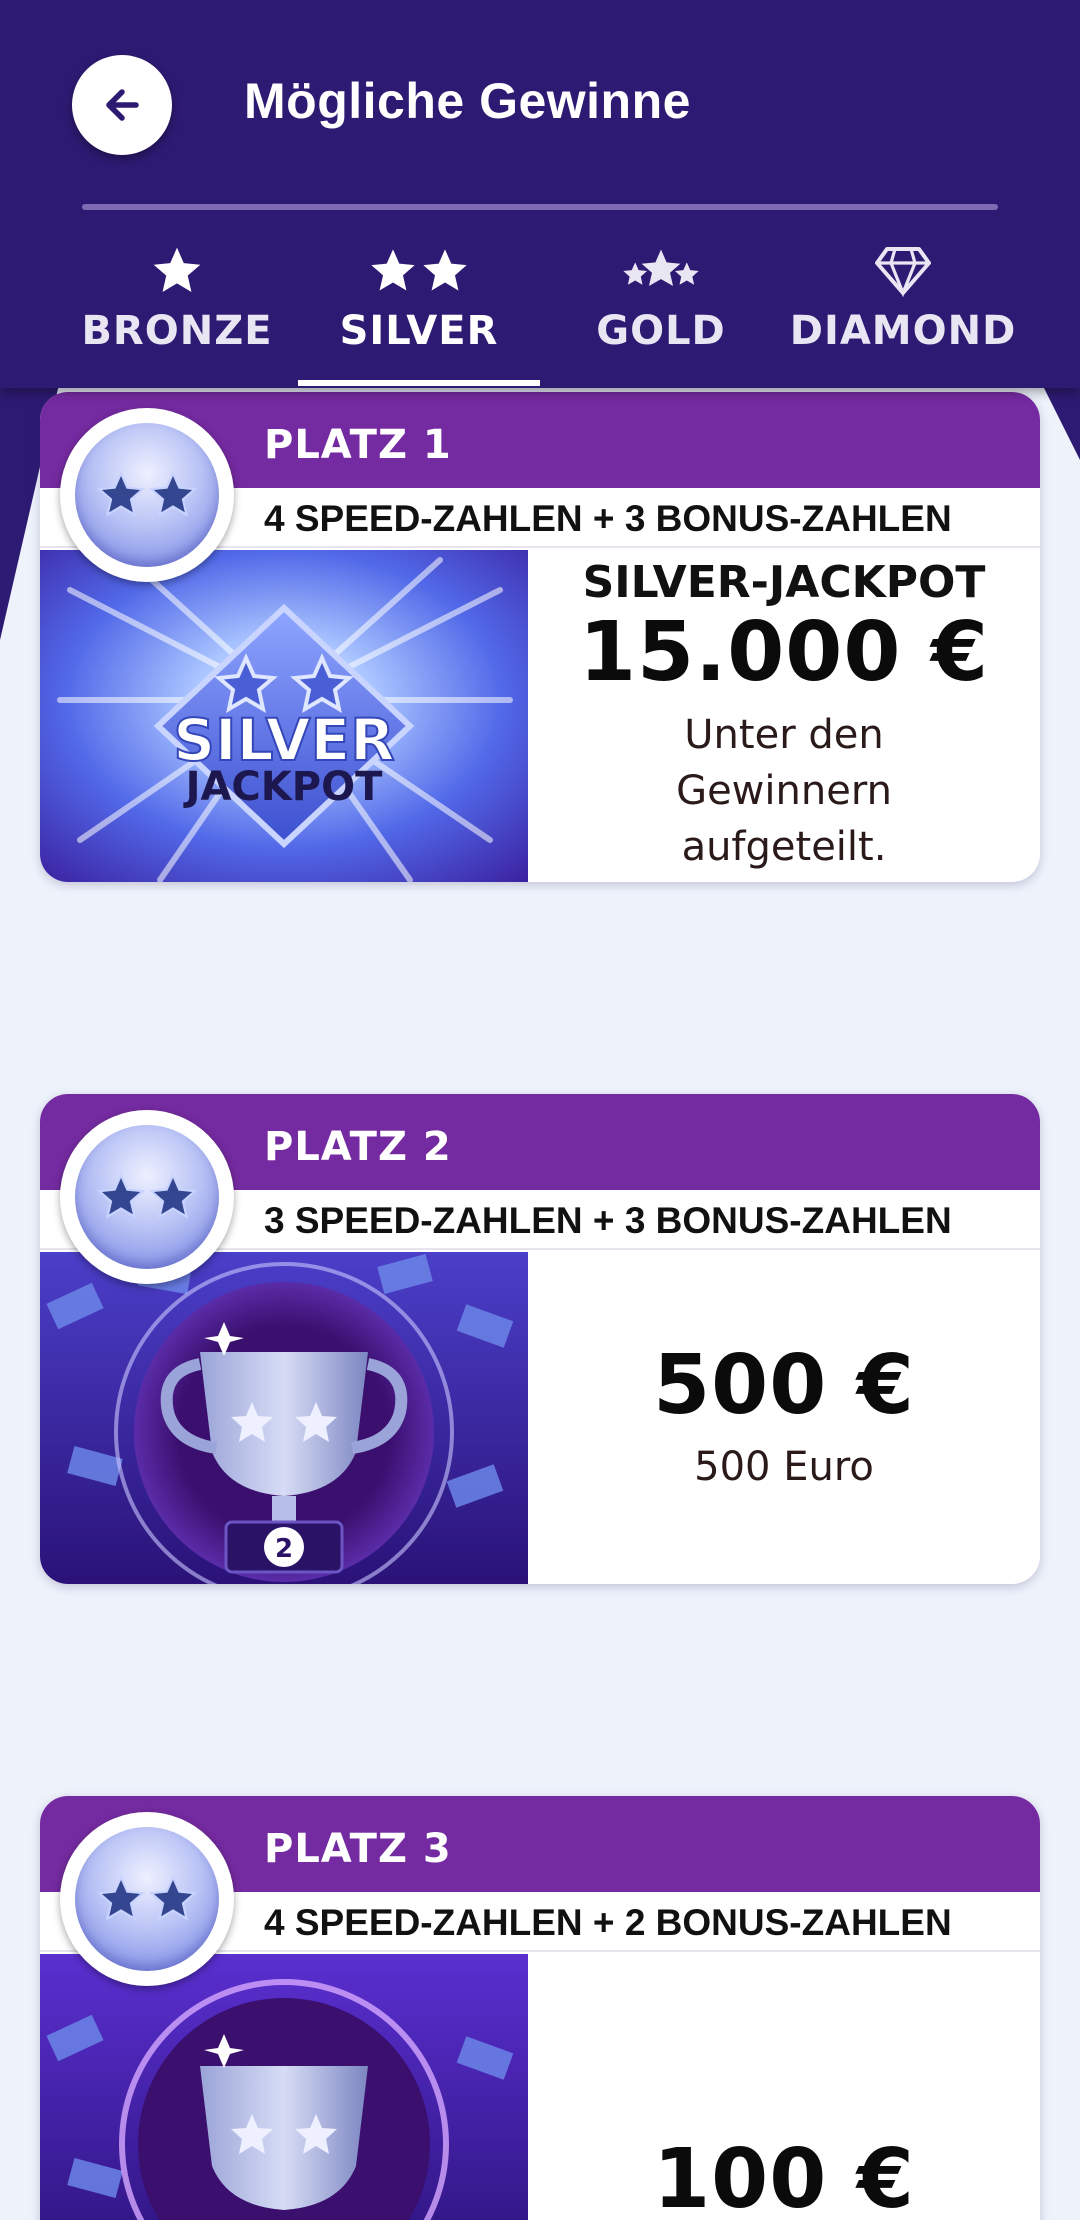 This screenshot has height=2220, width=1080. I want to click on prize-amount: 100 €, so click(784, 2175).